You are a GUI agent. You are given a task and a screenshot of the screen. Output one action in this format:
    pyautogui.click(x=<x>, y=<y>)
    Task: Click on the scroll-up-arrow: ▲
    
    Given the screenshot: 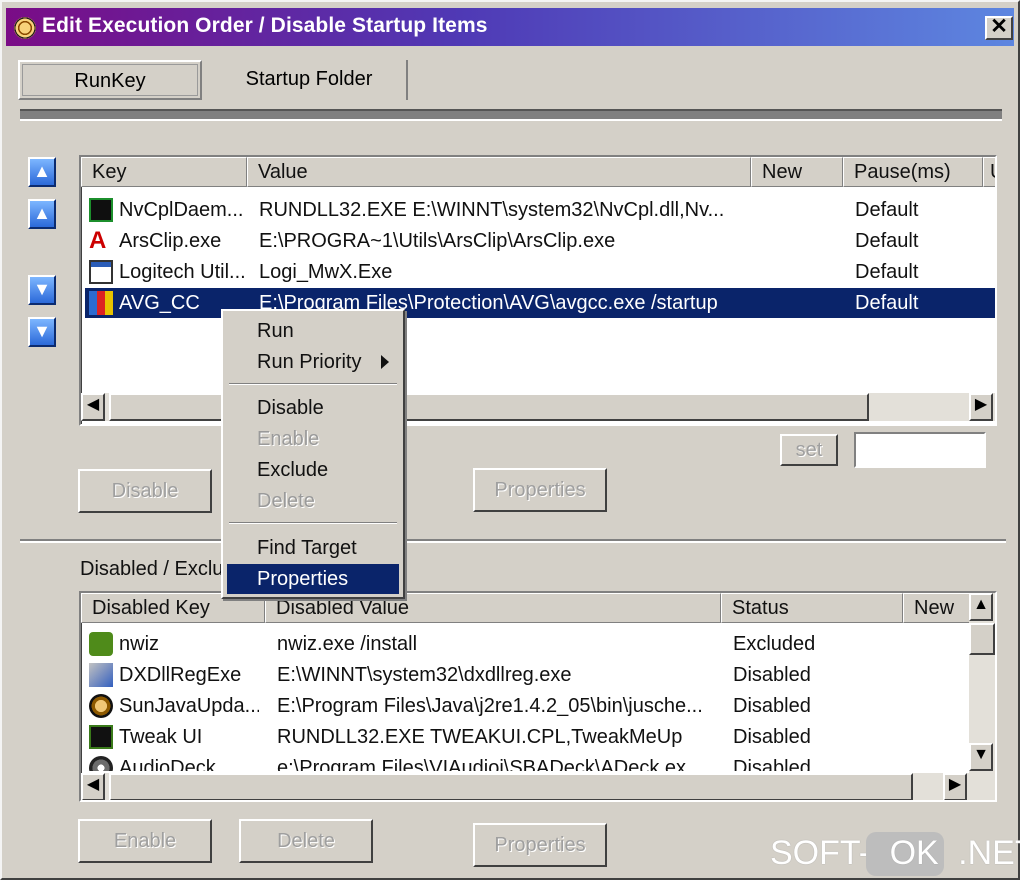 What is the action you would take?
    pyautogui.click(x=981, y=607)
    